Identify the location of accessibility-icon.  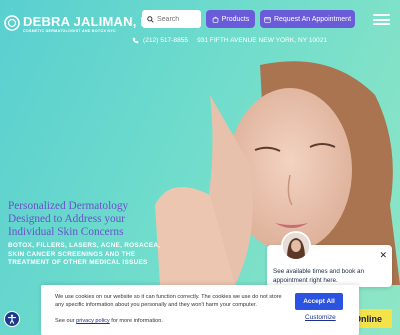
(12, 319).